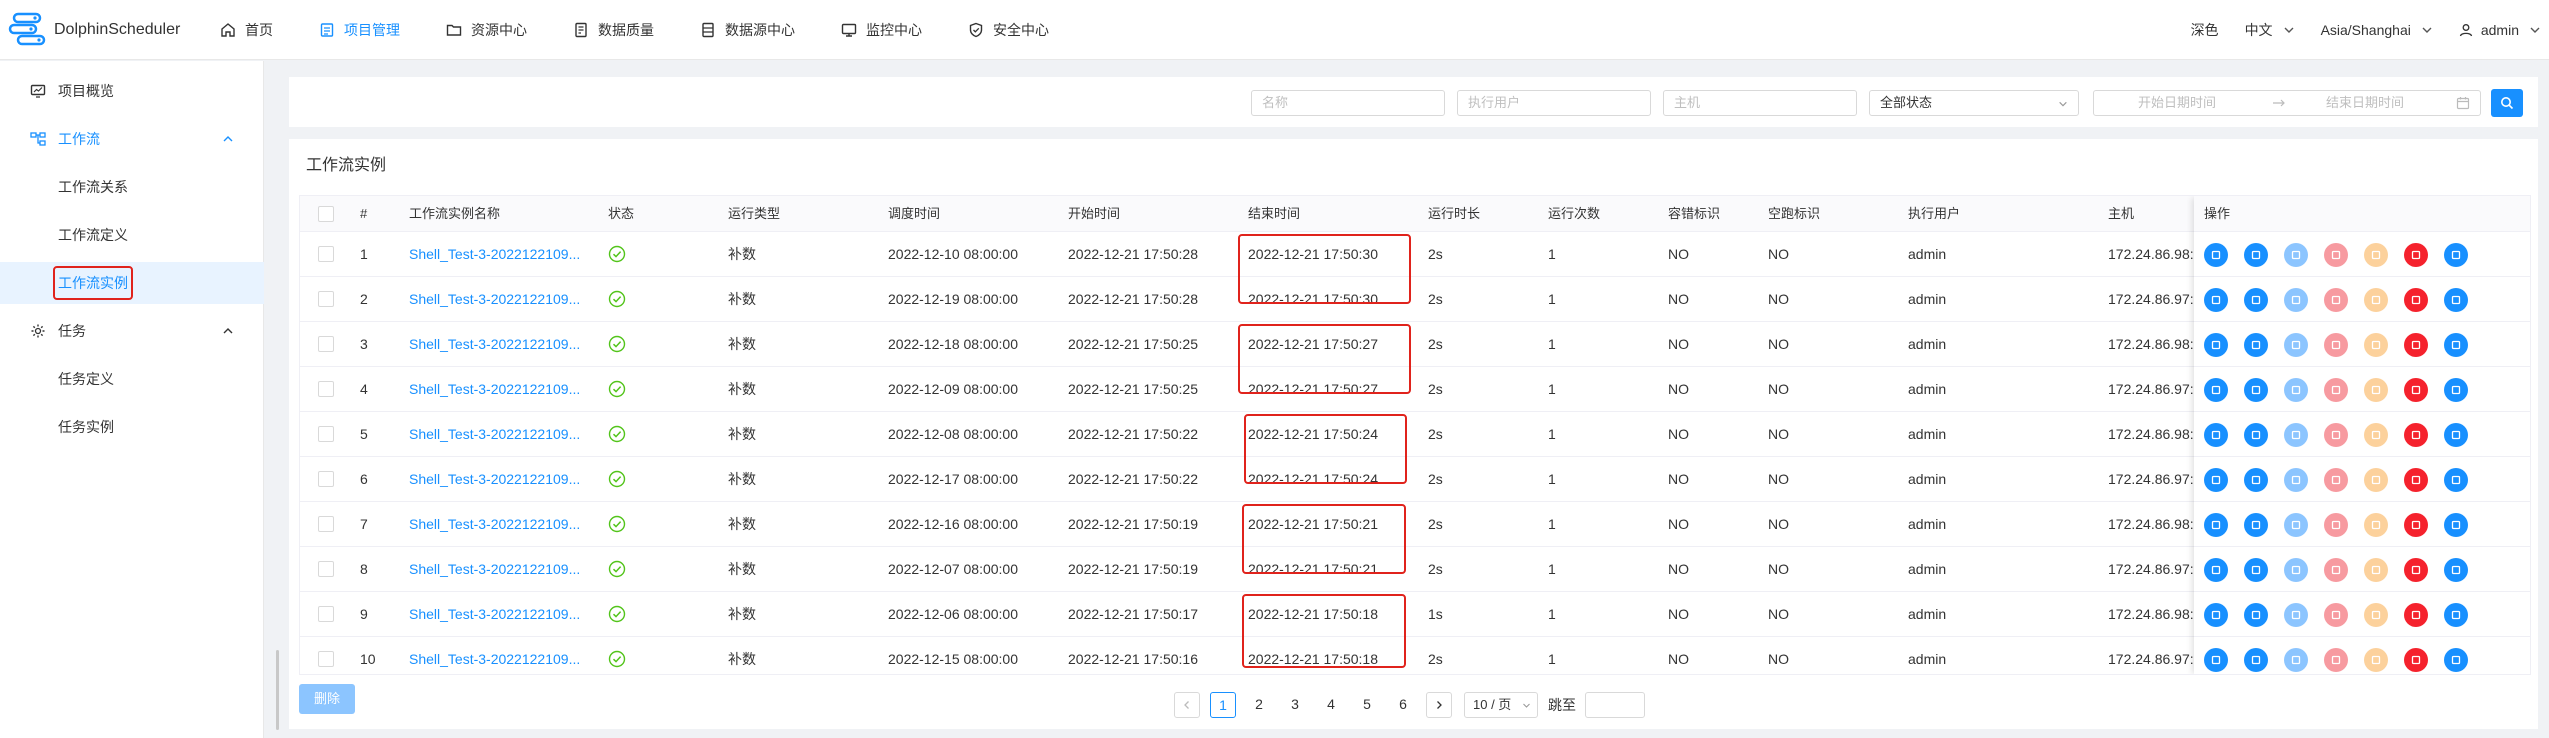 The height and width of the screenshot is (738, 2549). Describe the element at coordinates (1223, 705) in the screenshot. I see `page-1: 1` at that location.